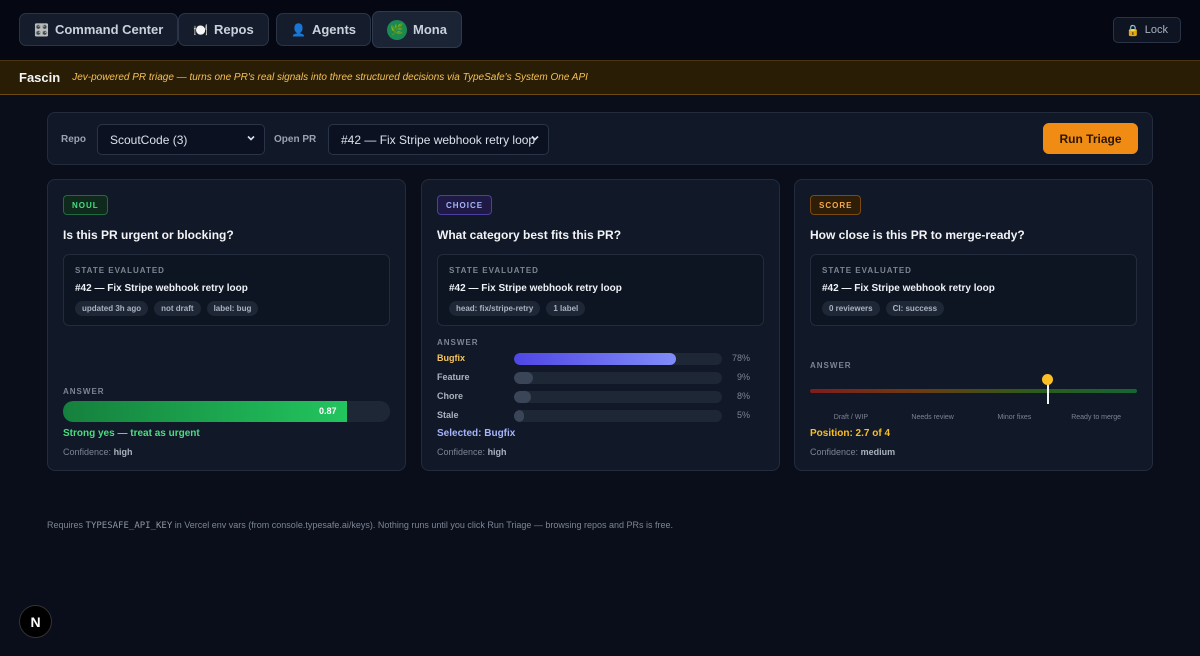  What do you see at coordinates (915, 308) in the screenshot?
I see `state-chip: CI: success` at bounding box center [915, 308].